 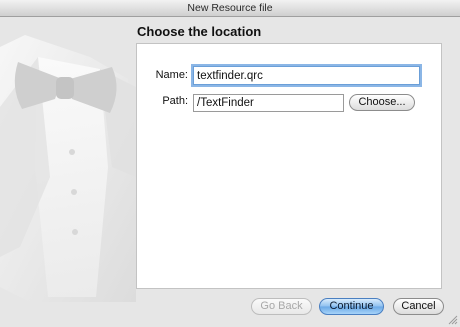 I want to click on continue-button: Continue, so click(x=351, y=306).